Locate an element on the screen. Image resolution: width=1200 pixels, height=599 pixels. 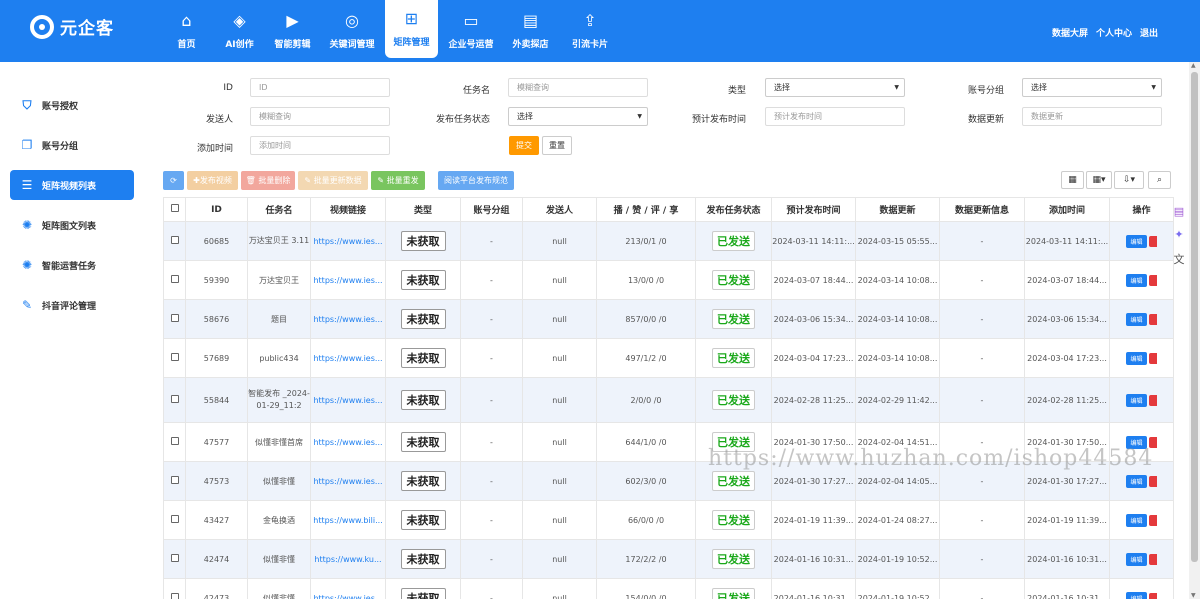
logo: 元企客 is located at coordinates (72, 26).